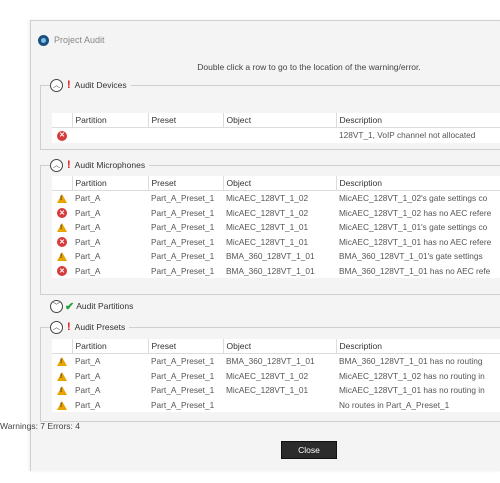 The image size is (500, 483). I want to click on audit-summary: Warnings: 7 Errors: 4, so click(40, 426).